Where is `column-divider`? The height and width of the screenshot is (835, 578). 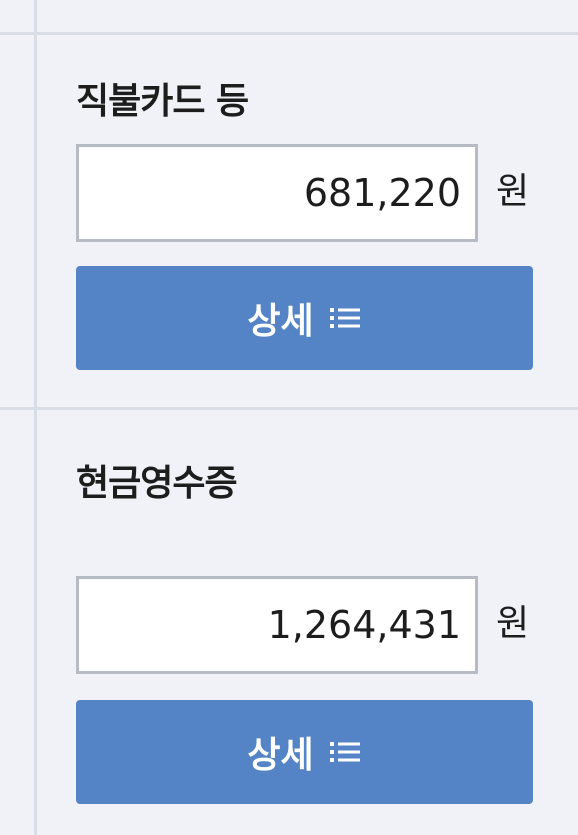 column-divider is located at coordinates (35, 417).